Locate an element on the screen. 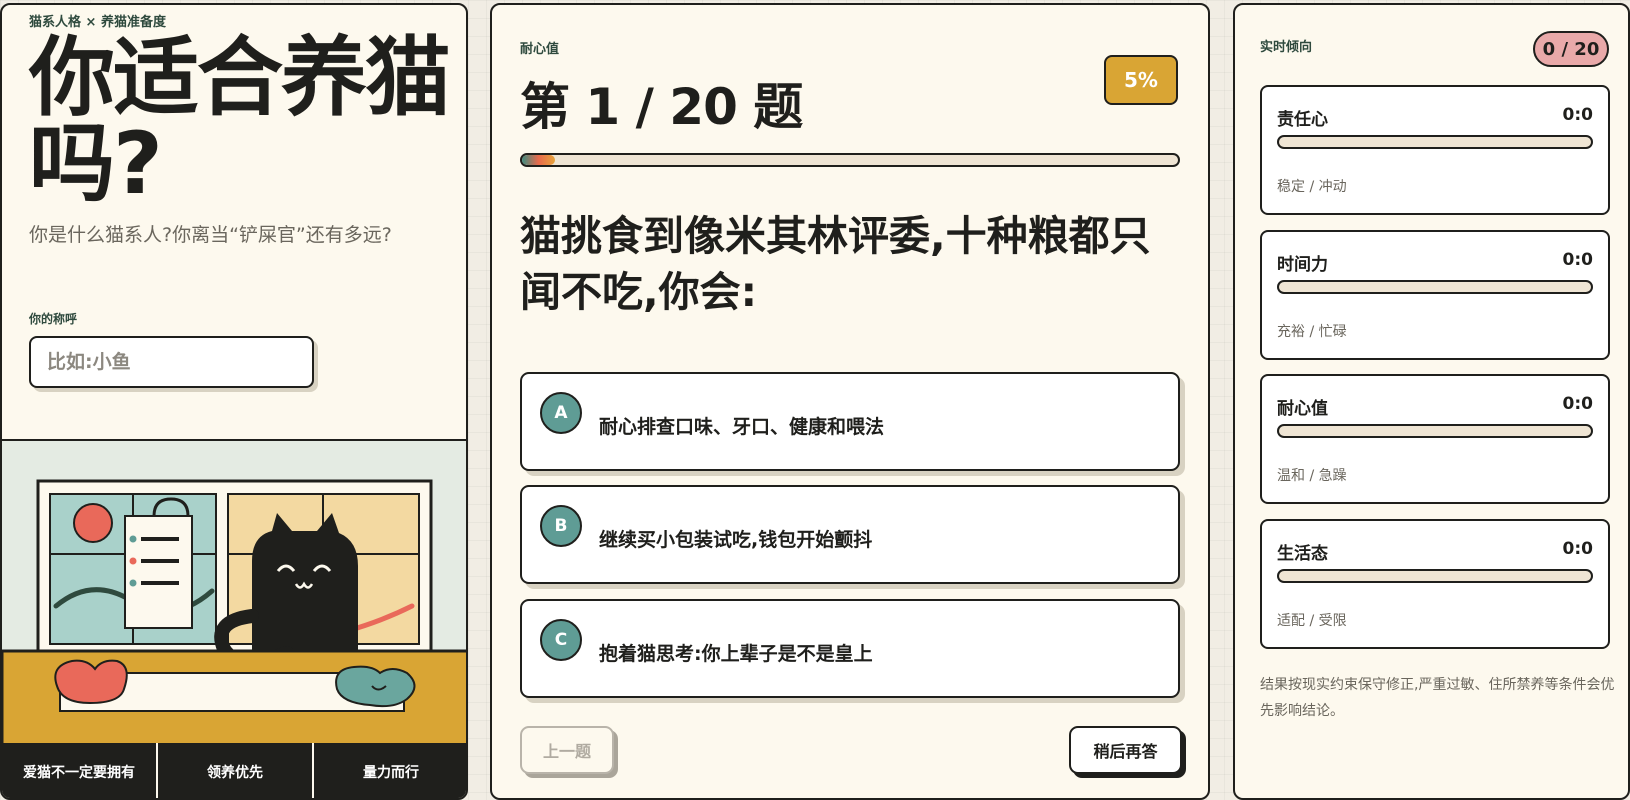 Image resolution: width=1630 pixels, height=800 pixels. tag-item: 领养优先 is located at coordinates (236, 770).